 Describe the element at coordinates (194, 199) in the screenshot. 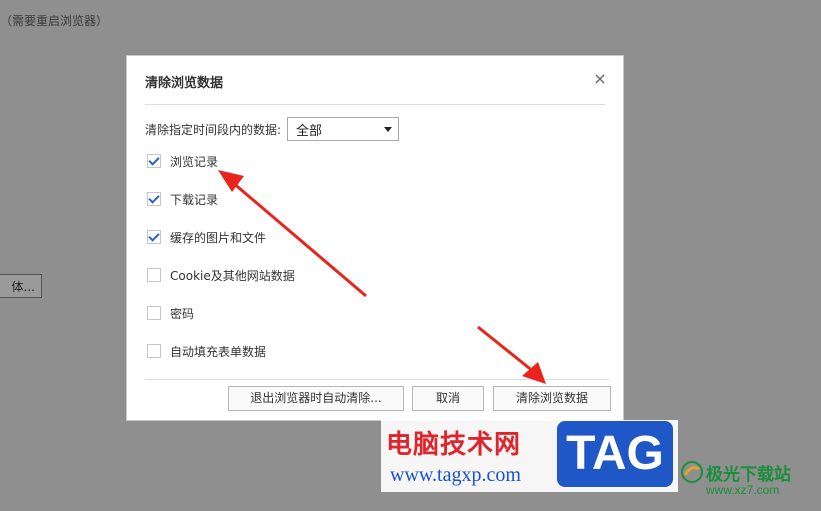

I see `option-label: 下载记录` at that location.